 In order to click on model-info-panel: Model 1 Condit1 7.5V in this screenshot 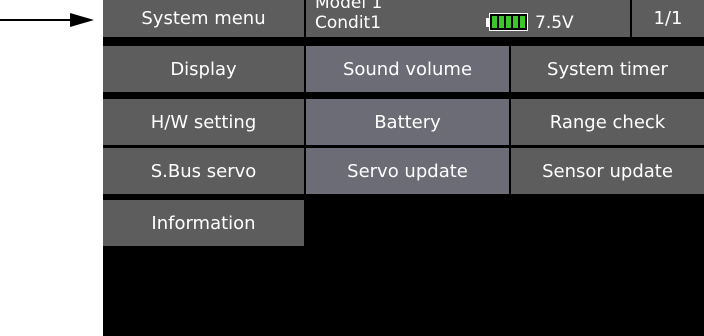, I will do `click(468, 18)`.